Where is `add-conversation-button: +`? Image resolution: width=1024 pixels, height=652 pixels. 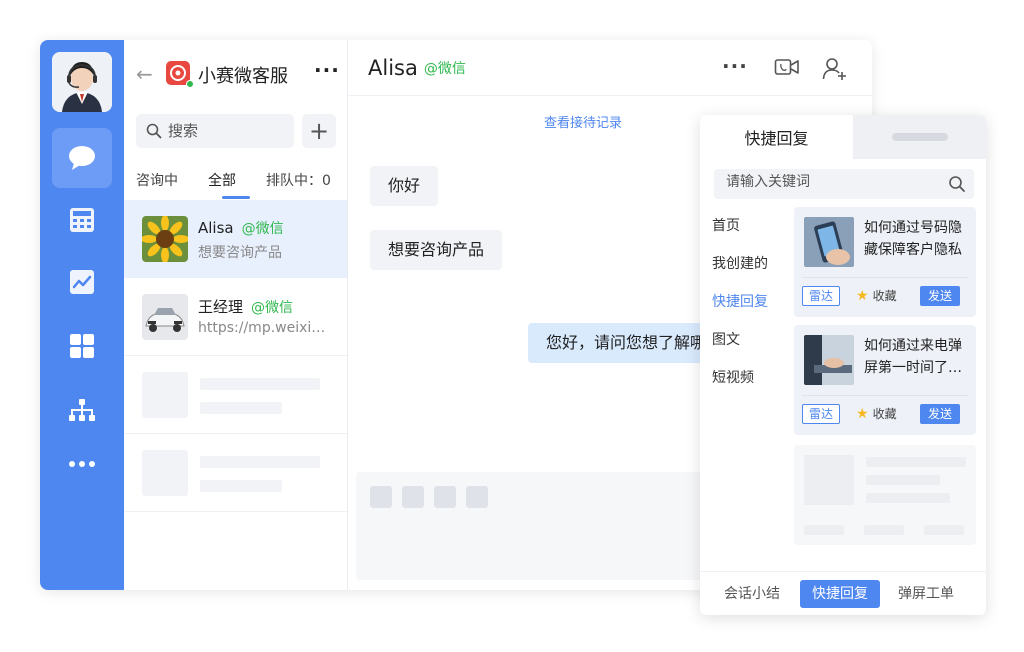
add-conversation-button: + is located at coordinates (319, 131).